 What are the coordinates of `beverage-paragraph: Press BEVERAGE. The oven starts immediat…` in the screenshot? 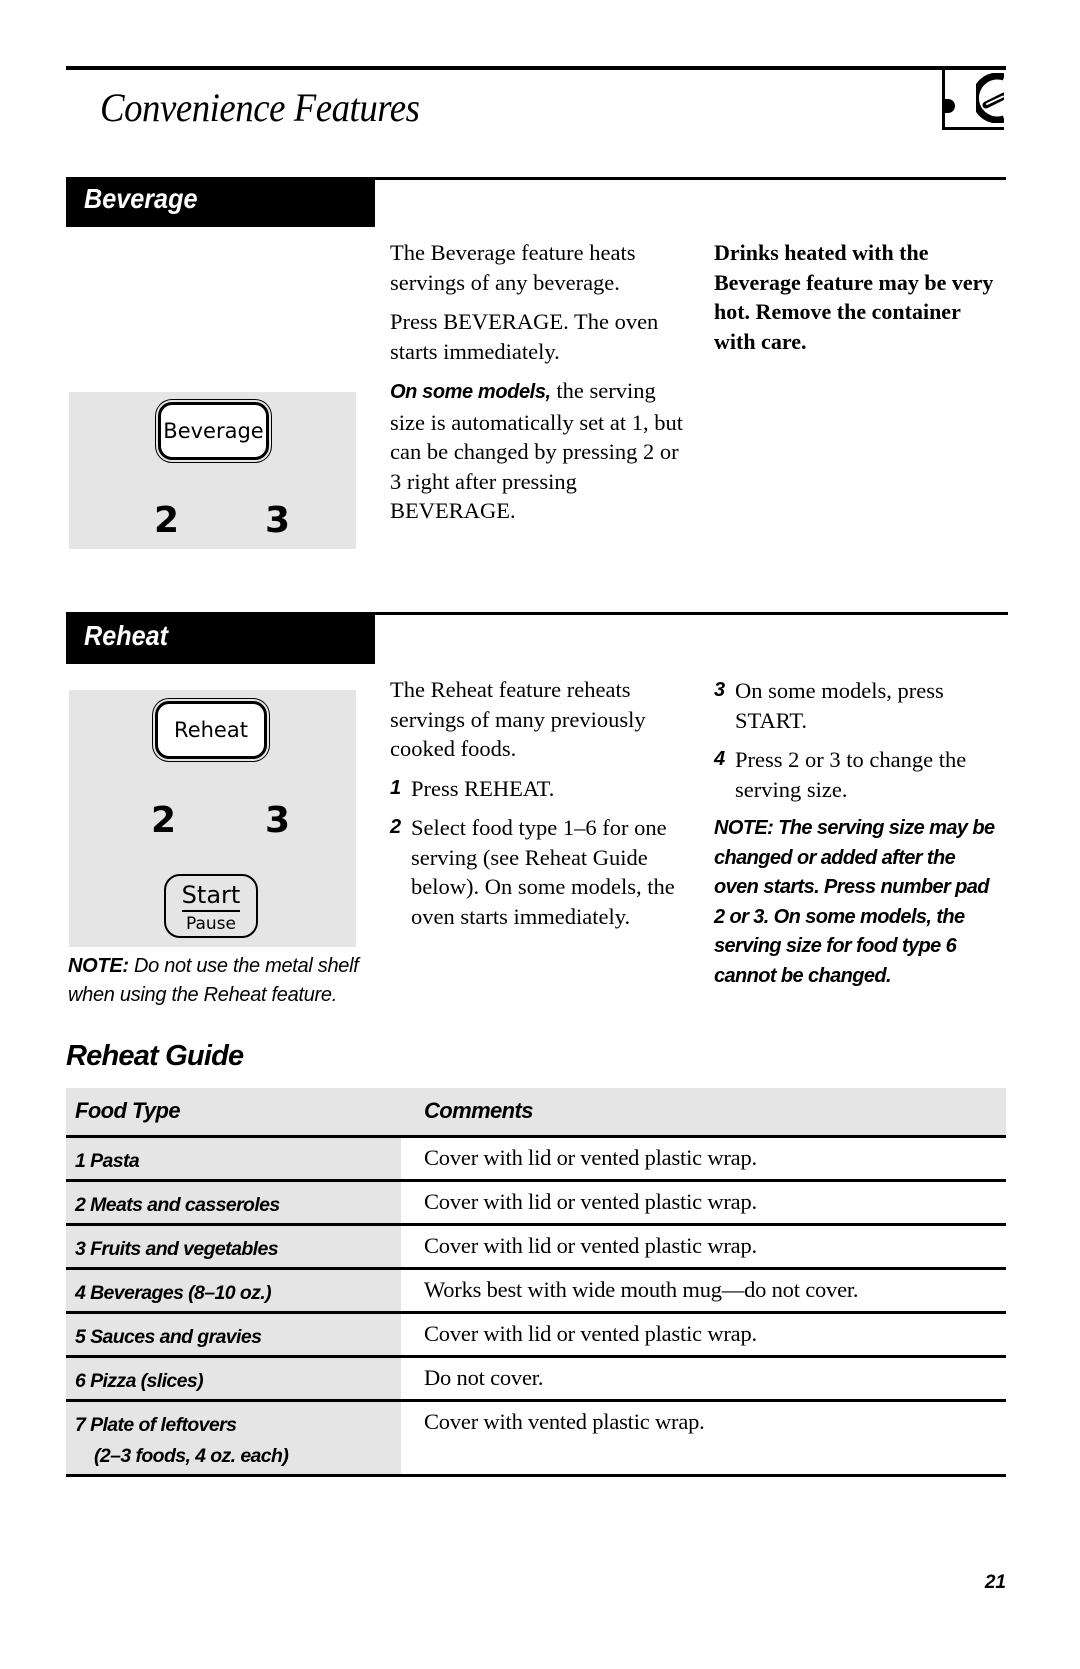 It's located at (524, 336).